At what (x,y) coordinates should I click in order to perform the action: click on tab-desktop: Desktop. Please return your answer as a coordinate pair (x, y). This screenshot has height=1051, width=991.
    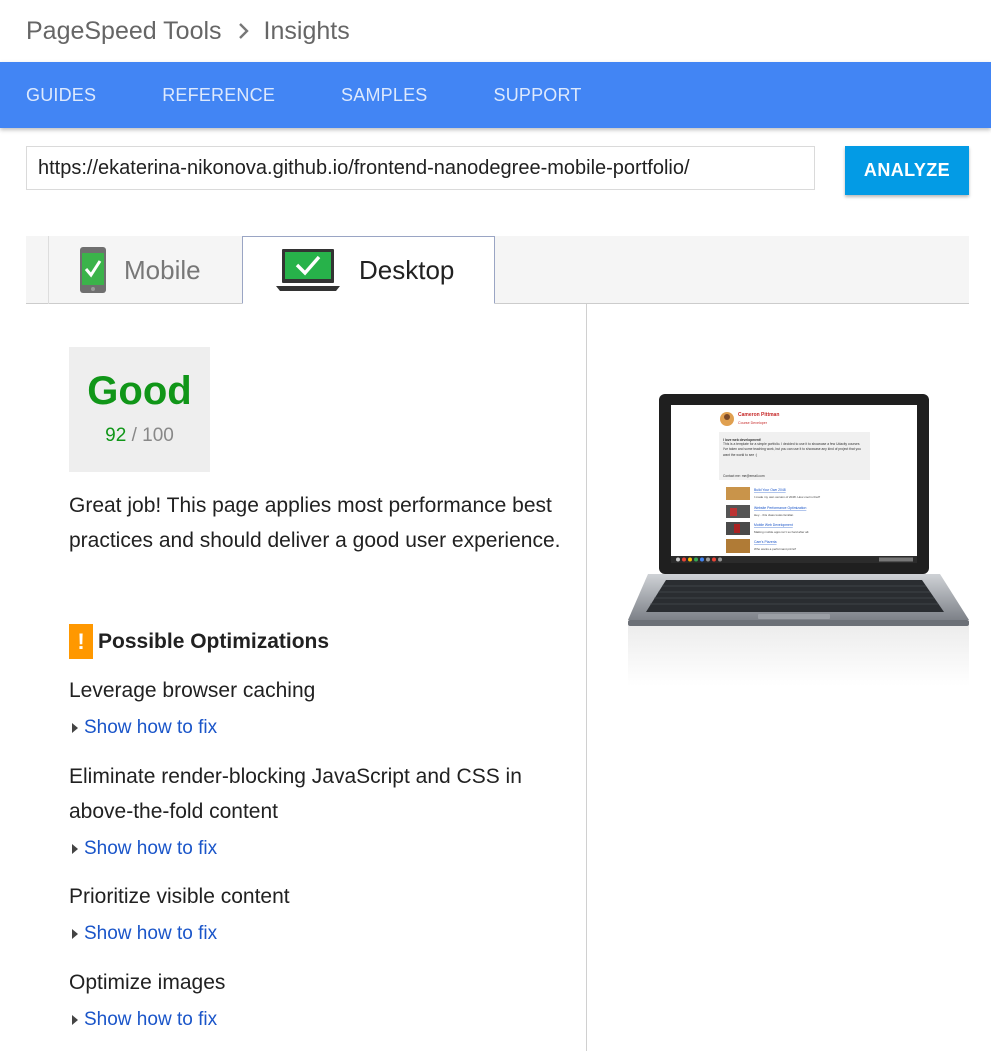
    Looking at the image, I should click on (368, 270).